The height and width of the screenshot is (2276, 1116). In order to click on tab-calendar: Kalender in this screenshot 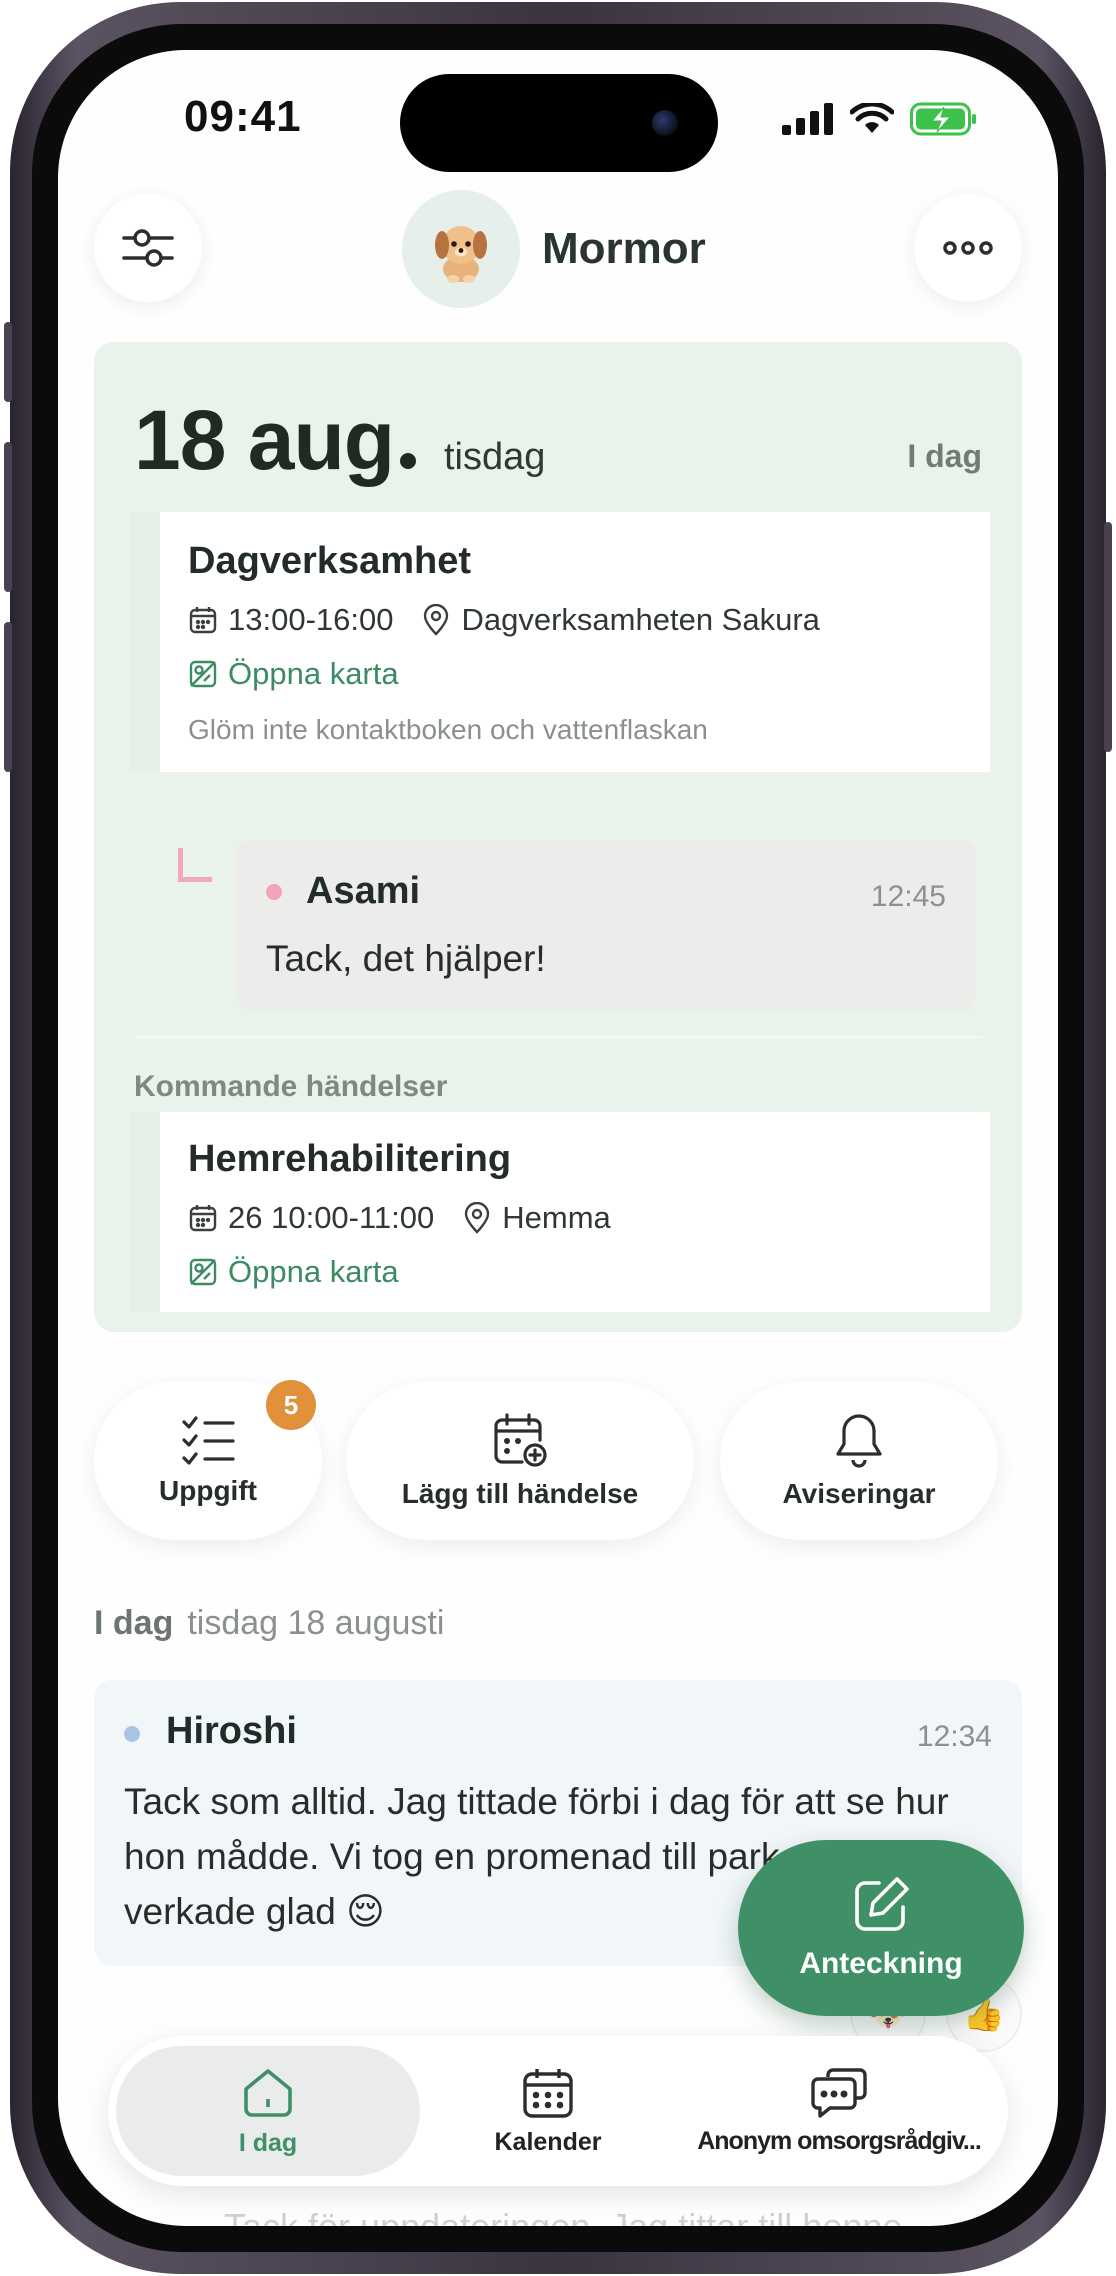, I will do `click(548, 2111)`.